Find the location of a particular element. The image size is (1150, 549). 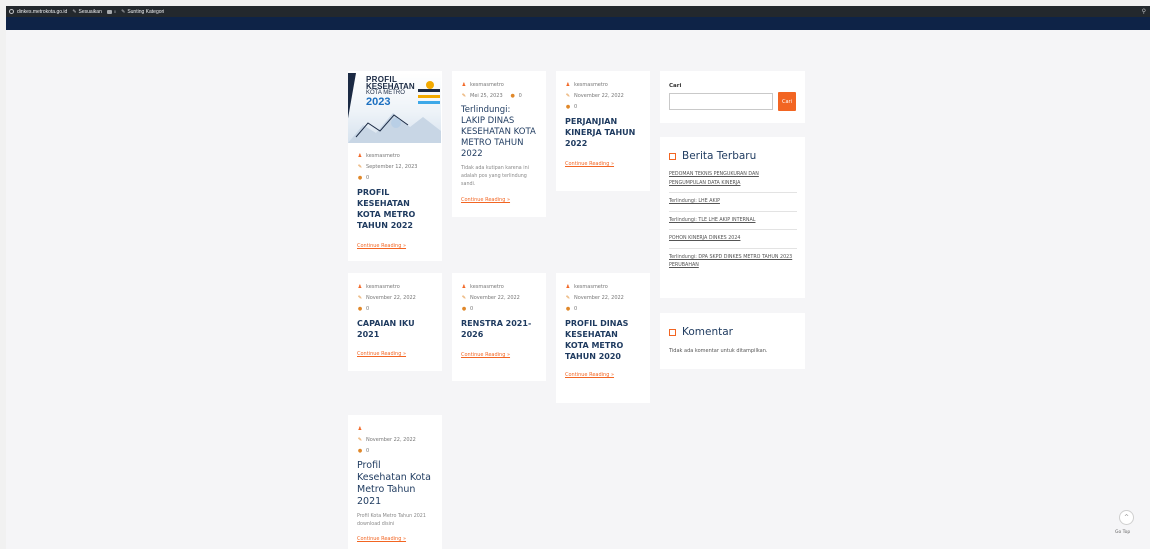

recent-post-link: Terlindungi: LHE AKIP is located at coordinates (733, 202).